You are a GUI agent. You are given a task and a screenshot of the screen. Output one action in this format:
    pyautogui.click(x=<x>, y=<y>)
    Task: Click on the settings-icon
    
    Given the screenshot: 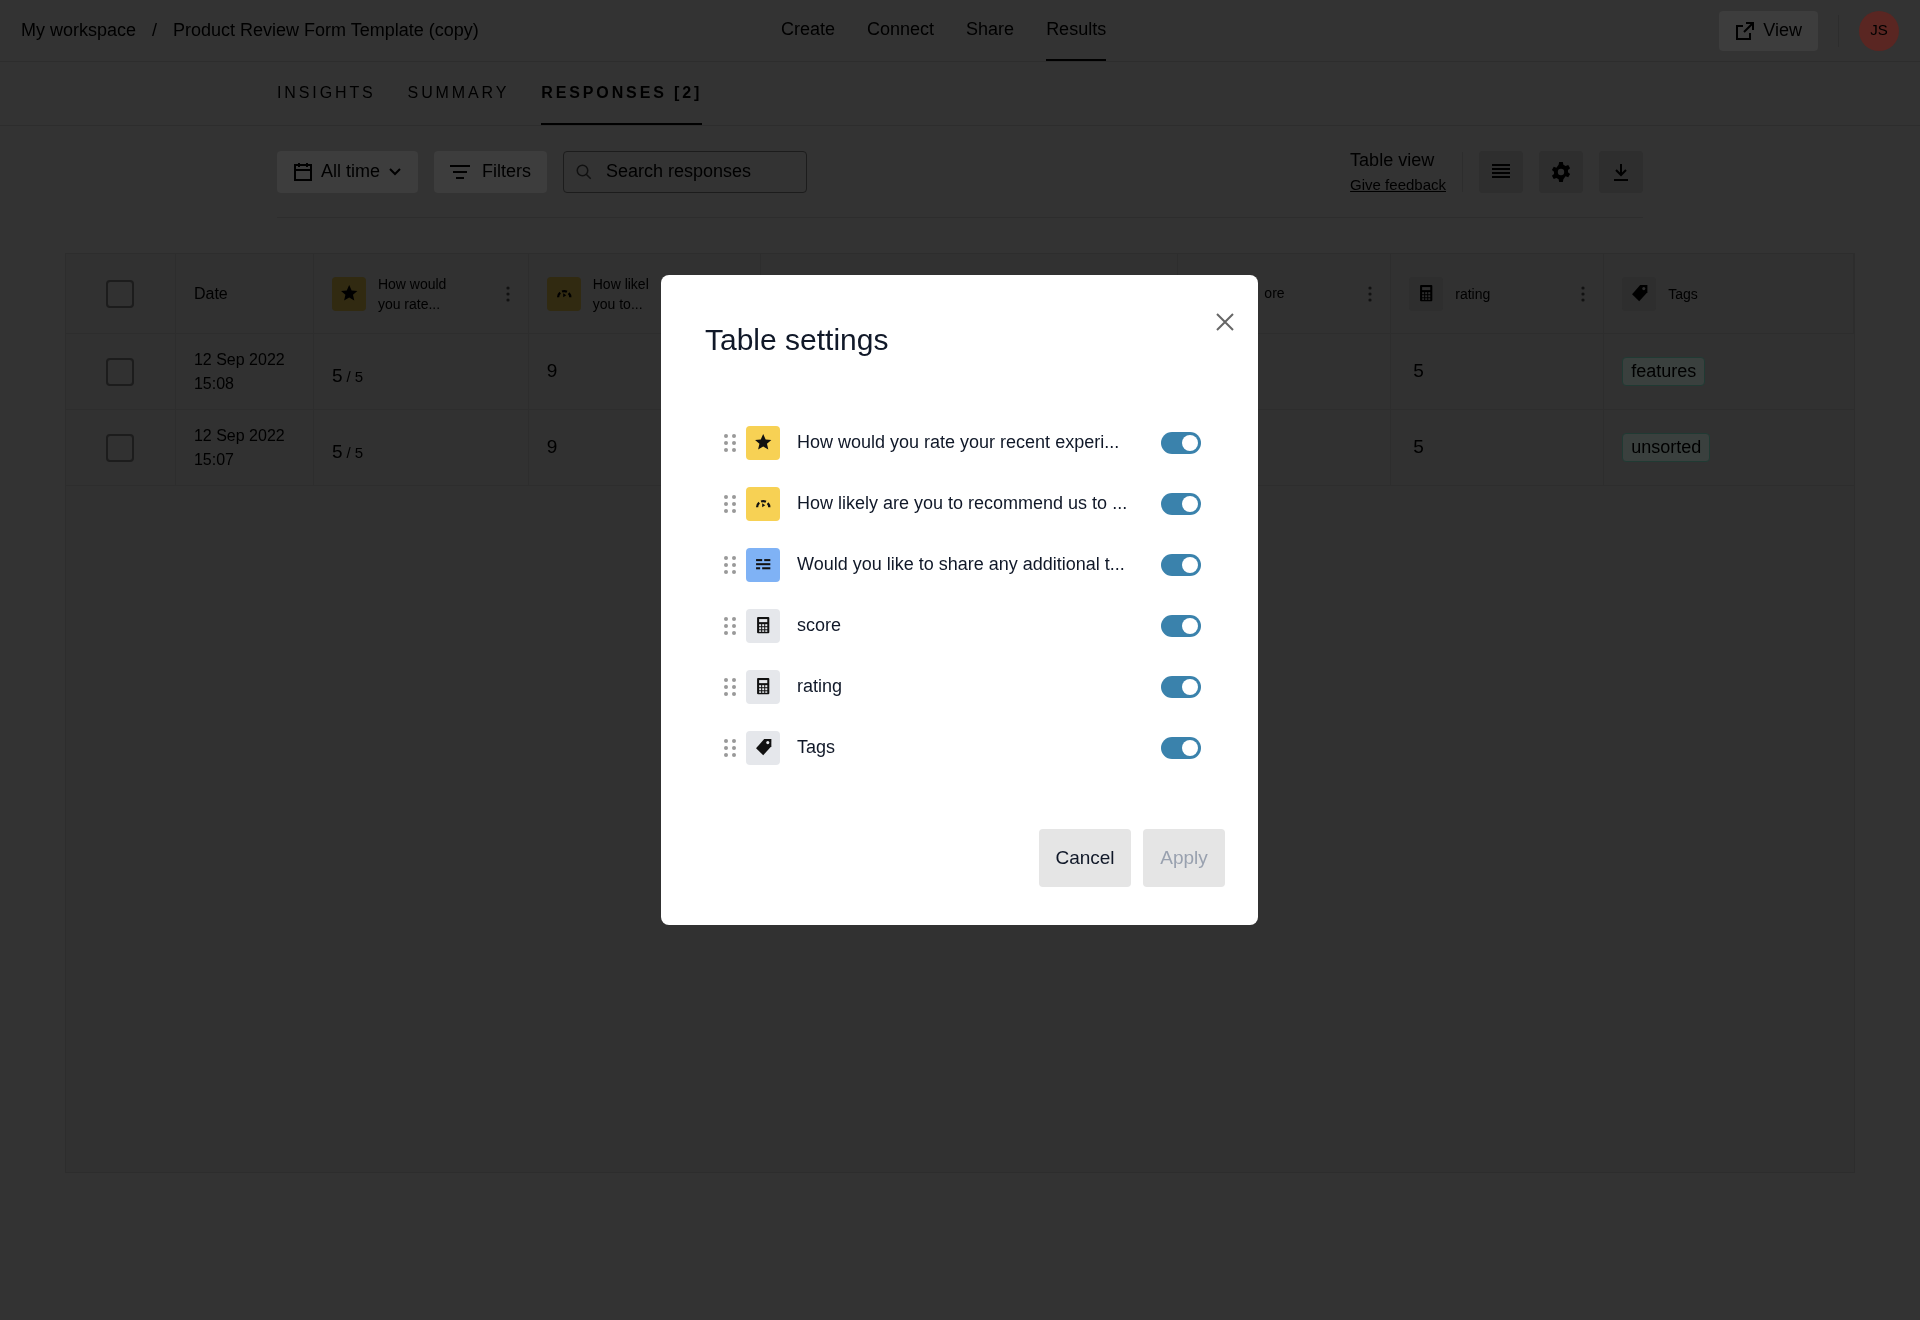 What is the action you would take?
    pyautogui.click(x=1561, y=171)
    